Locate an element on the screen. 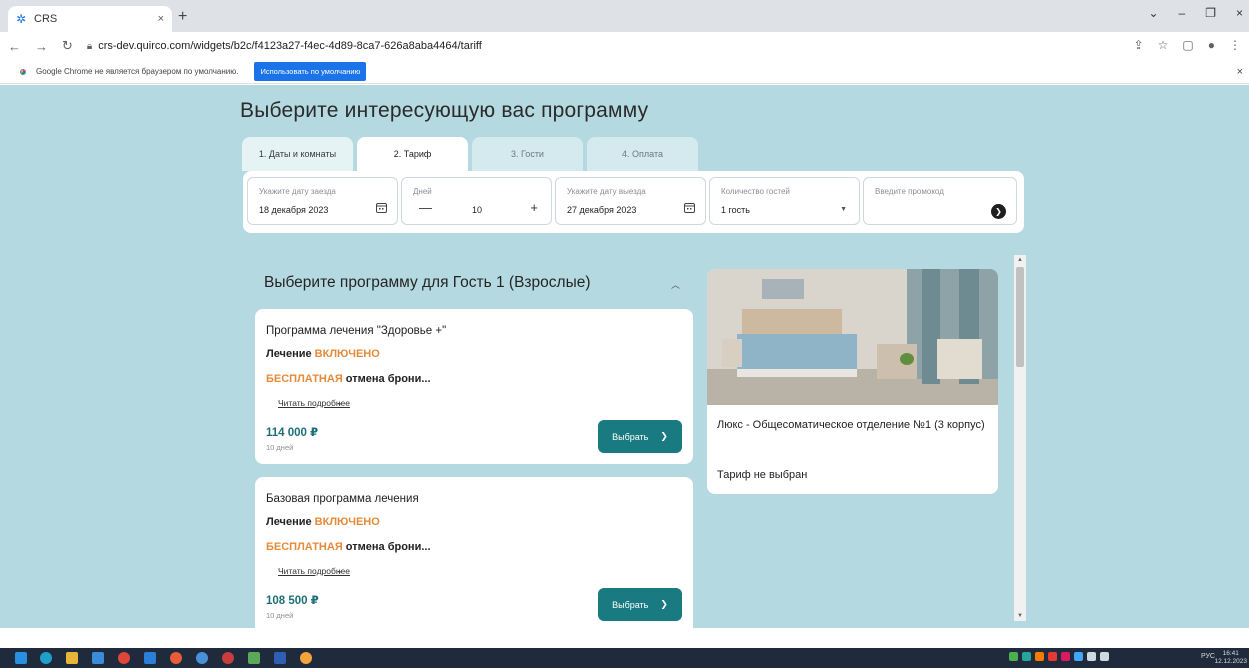 The image size is (1249, 668). profile-icon: ● is located at coordinates (1211, 45).